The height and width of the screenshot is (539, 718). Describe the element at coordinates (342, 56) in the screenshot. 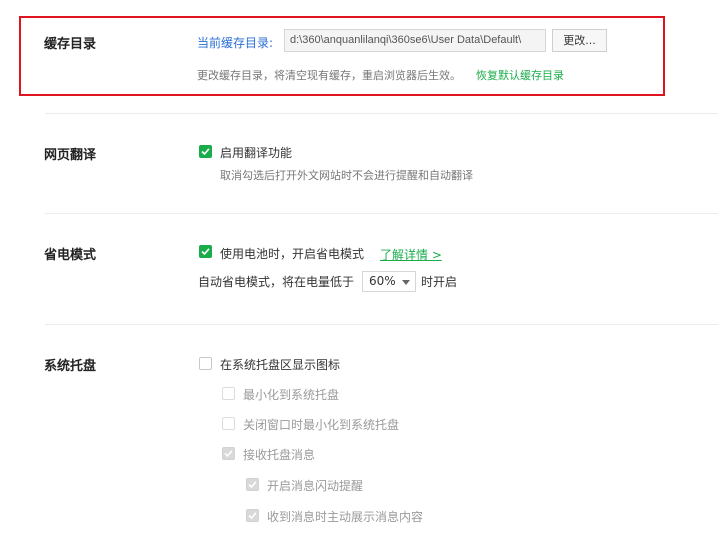

I see `highlight-frame` at that location.